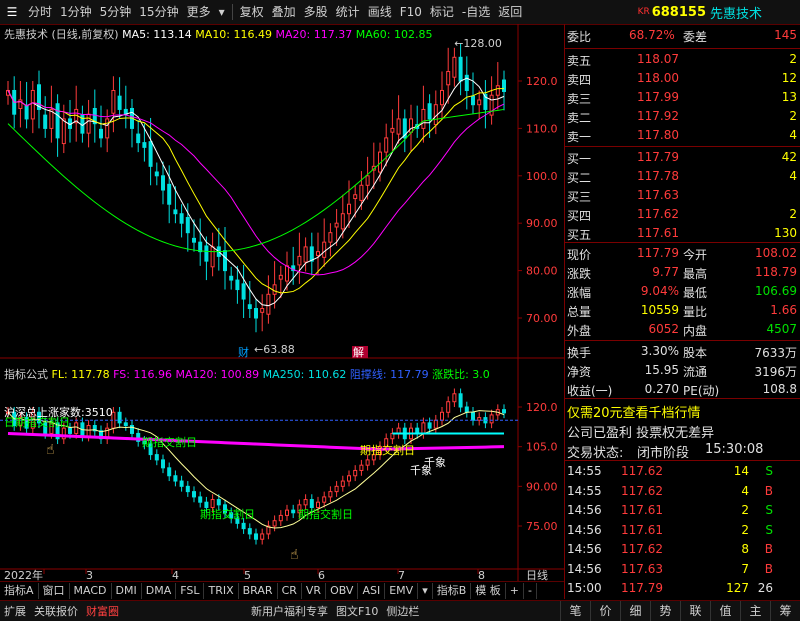 The height and width of the screenshot is (621, 800). What do you see at coordinates (199, 12) in the screenshot?
I see `tab-more: 更多` at bounding box center [199, 12].